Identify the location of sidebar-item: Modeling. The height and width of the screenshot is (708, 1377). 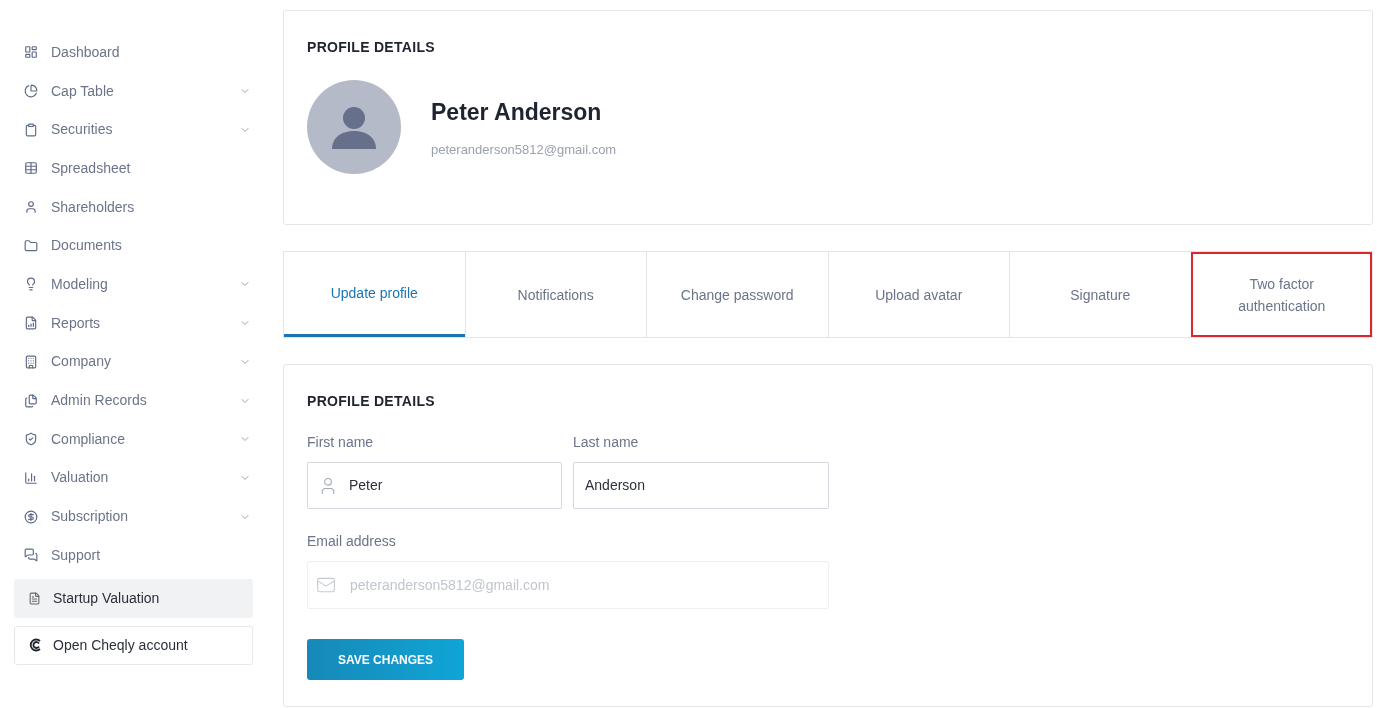
(133, 284).